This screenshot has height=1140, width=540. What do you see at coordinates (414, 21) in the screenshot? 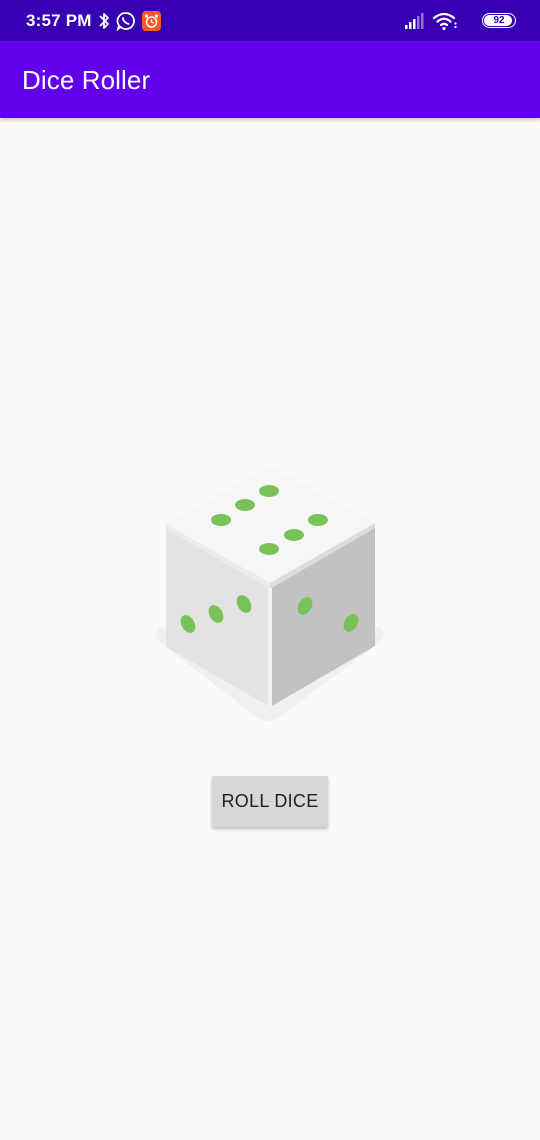
I see `signal-icon` at bounding box center [414, 21].